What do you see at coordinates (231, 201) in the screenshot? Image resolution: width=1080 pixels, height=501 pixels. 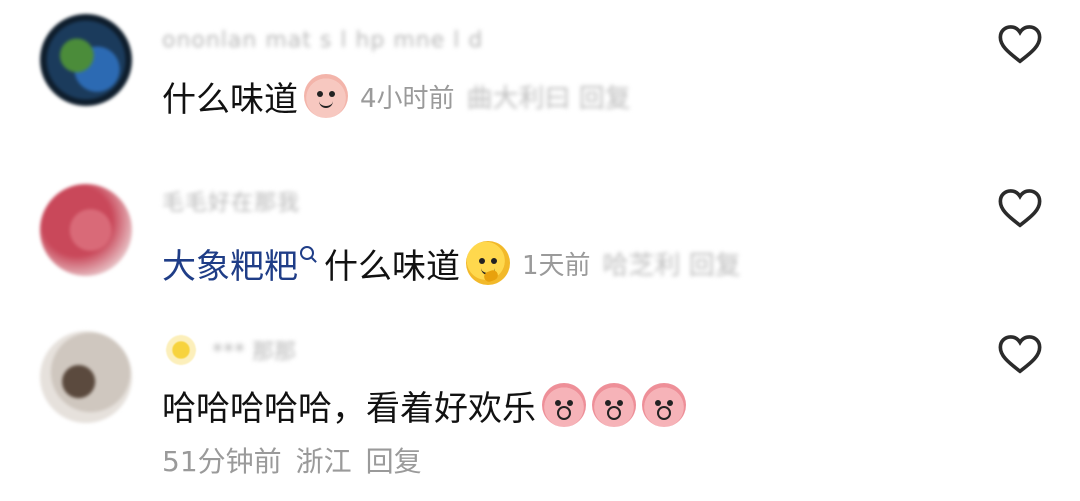 I see `username: 毛毛好在那我` at bounding box center [231, 201].